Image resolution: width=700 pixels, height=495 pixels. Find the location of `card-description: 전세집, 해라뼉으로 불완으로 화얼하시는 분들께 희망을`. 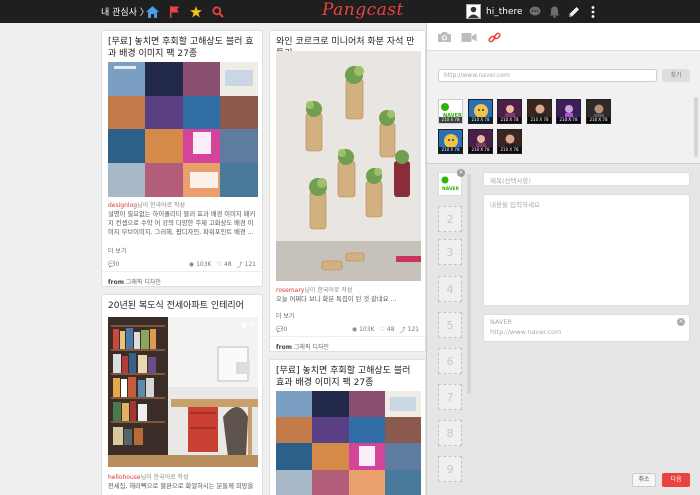

card-description: 전세집, 해라뼉으로 불완으로 화얼하시는 분들께 희망을 is located at coordinates (181, 486).